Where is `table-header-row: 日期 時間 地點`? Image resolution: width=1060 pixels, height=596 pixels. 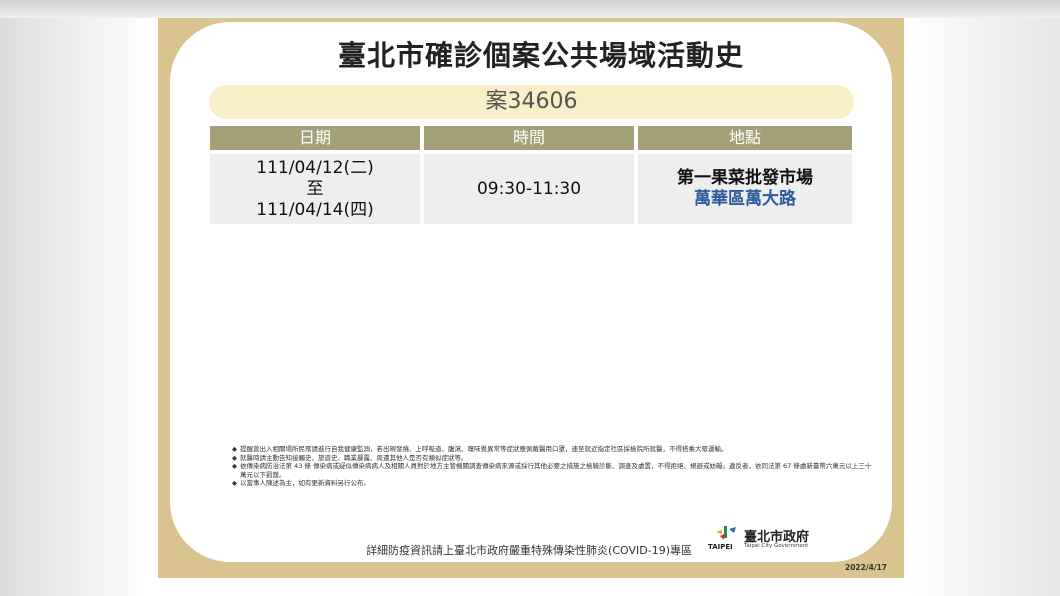
table-header-row: 日期 時間 地點 is located at coordinates (531, 138).